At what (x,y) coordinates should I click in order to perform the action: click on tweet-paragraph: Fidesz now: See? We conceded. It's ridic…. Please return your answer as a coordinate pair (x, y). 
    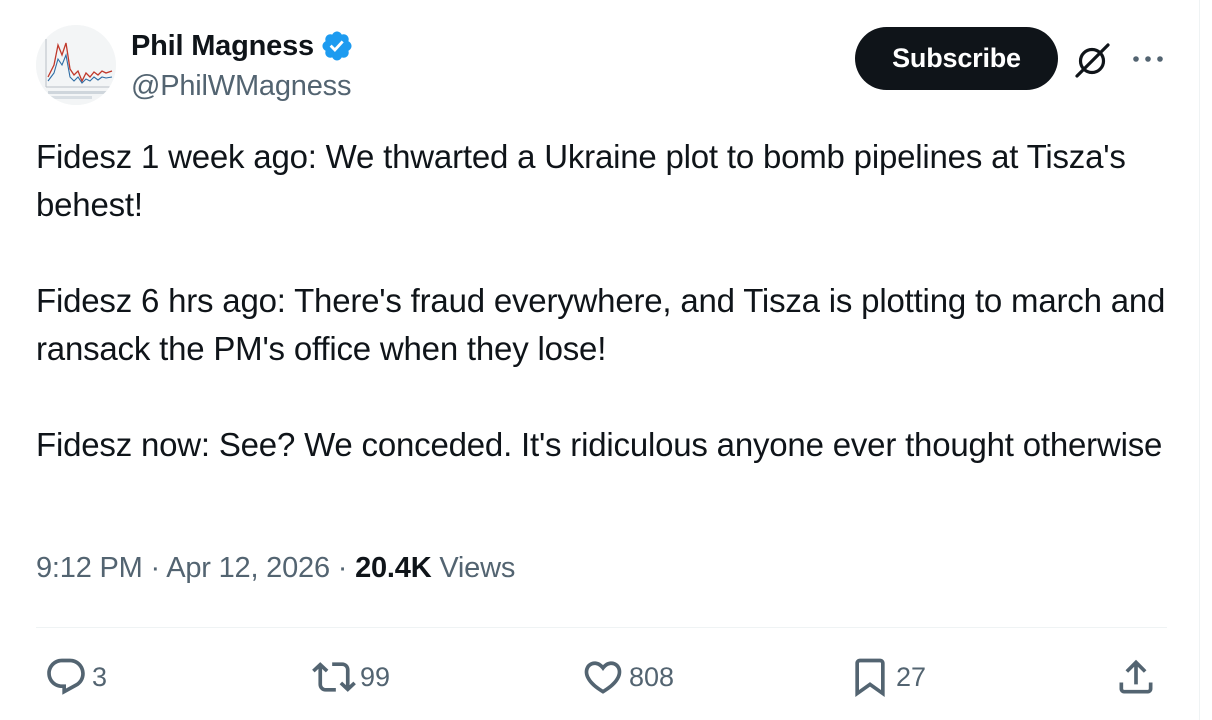
    Looking at the image, I should click on (599, 444).